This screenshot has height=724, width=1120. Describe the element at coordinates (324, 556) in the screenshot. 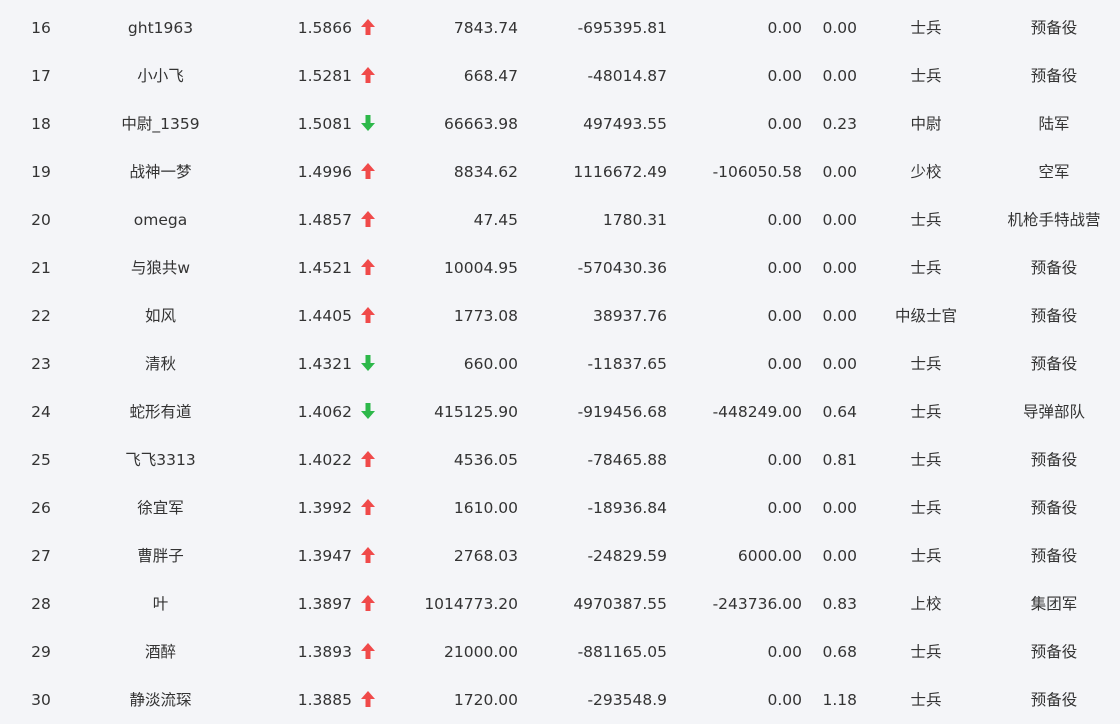

I see `ratio-value: 1.3947` at that location.